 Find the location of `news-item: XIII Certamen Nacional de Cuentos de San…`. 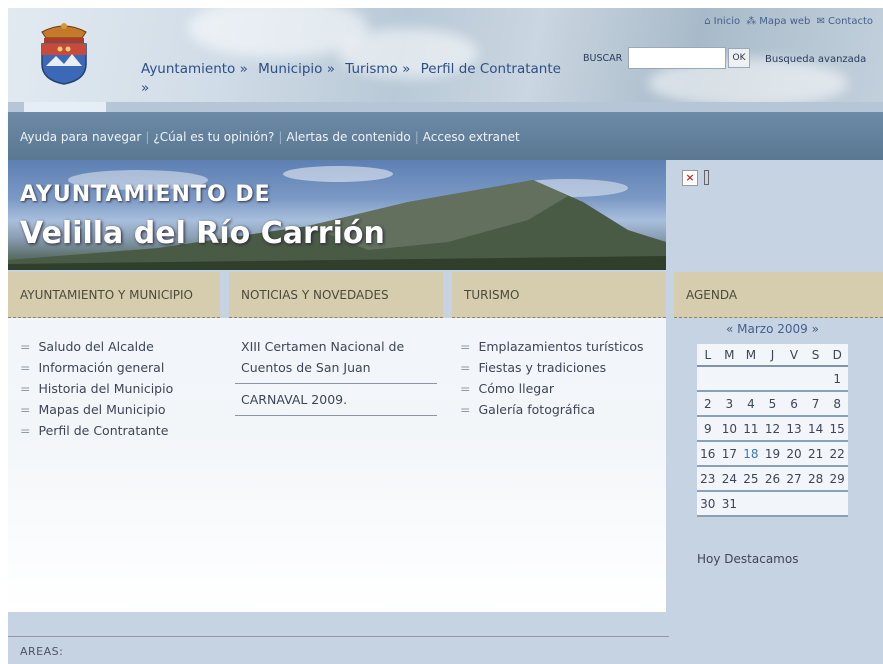

news-item: XIII Certamen Nacional de Cuentos de San… is located at coordinates (329, 357).